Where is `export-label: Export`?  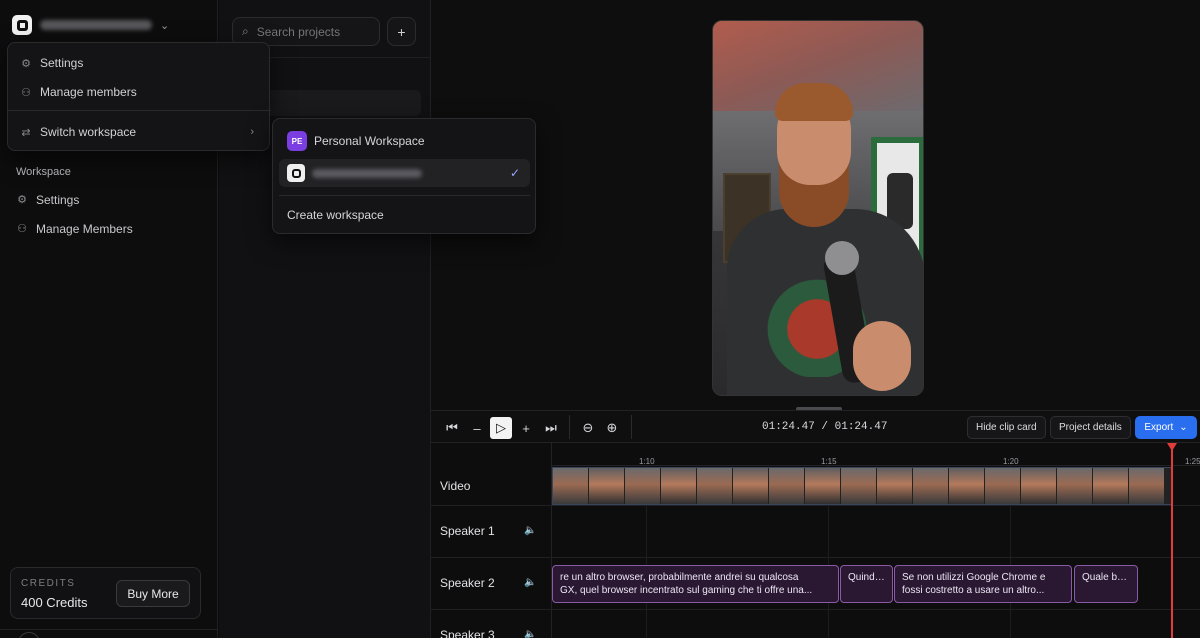 export-label: Export is located at coordinates (1159, 427).